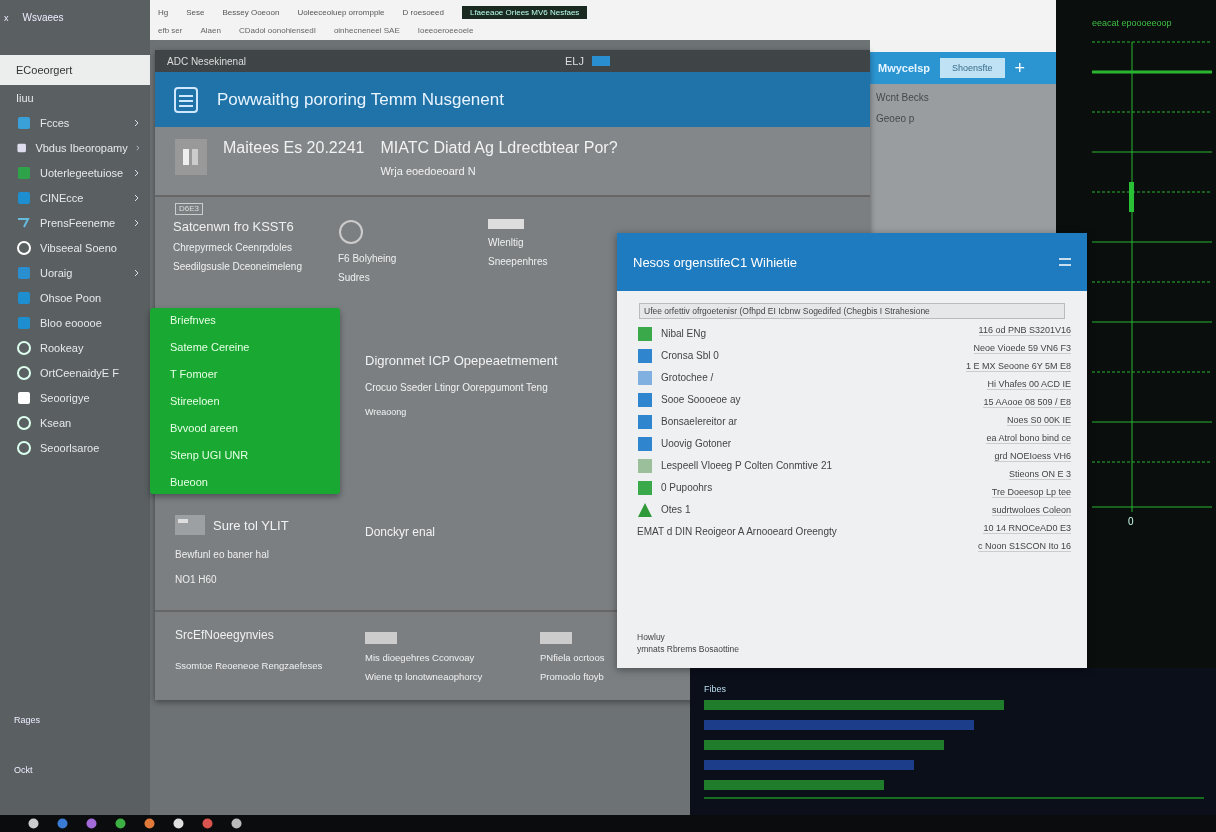 Image resolution: width=1216 pixels, height=832 pixels. Describe the element at coordinates (1038, 420) in the screenshot. I see `list-item-value: Noes S0 00K IE` at that location.